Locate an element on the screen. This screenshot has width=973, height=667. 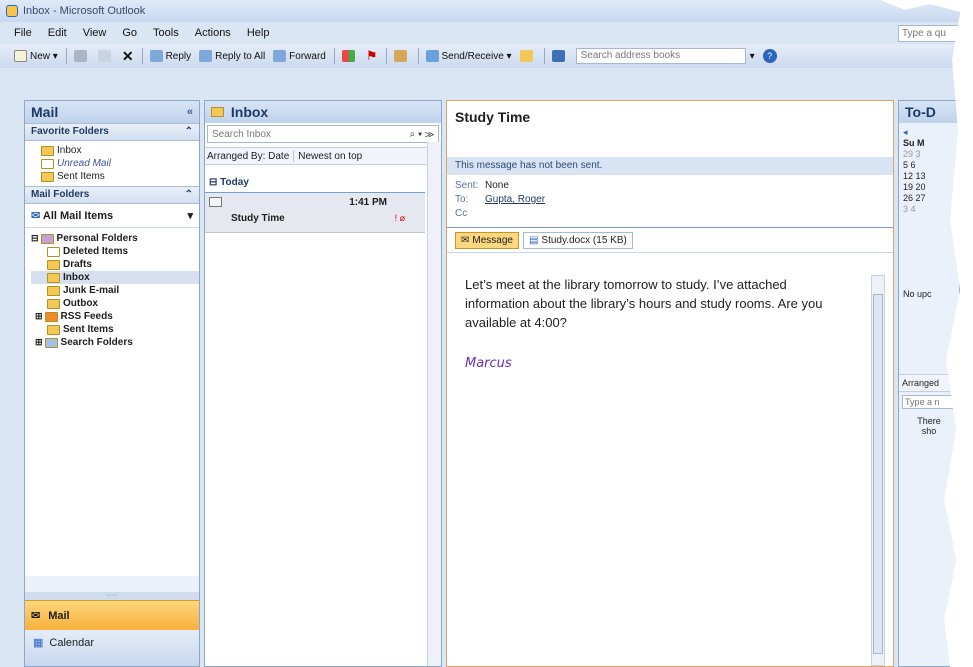
folder-search-folders: ⊞ Search Folders is located at coordinates (115, 342).